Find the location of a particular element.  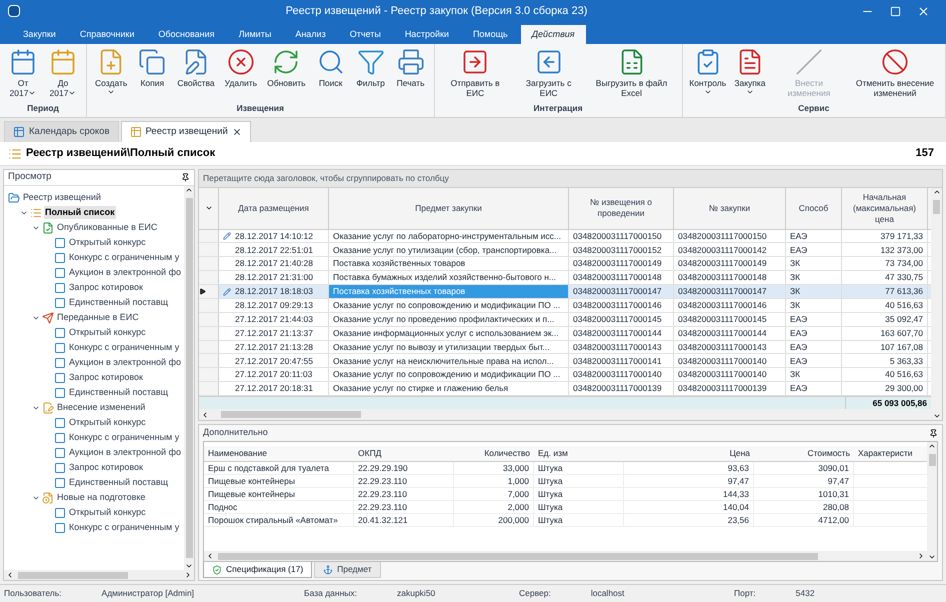

ribbon-button: Загрузить с ЕИС is located at coordinates (549, 75).